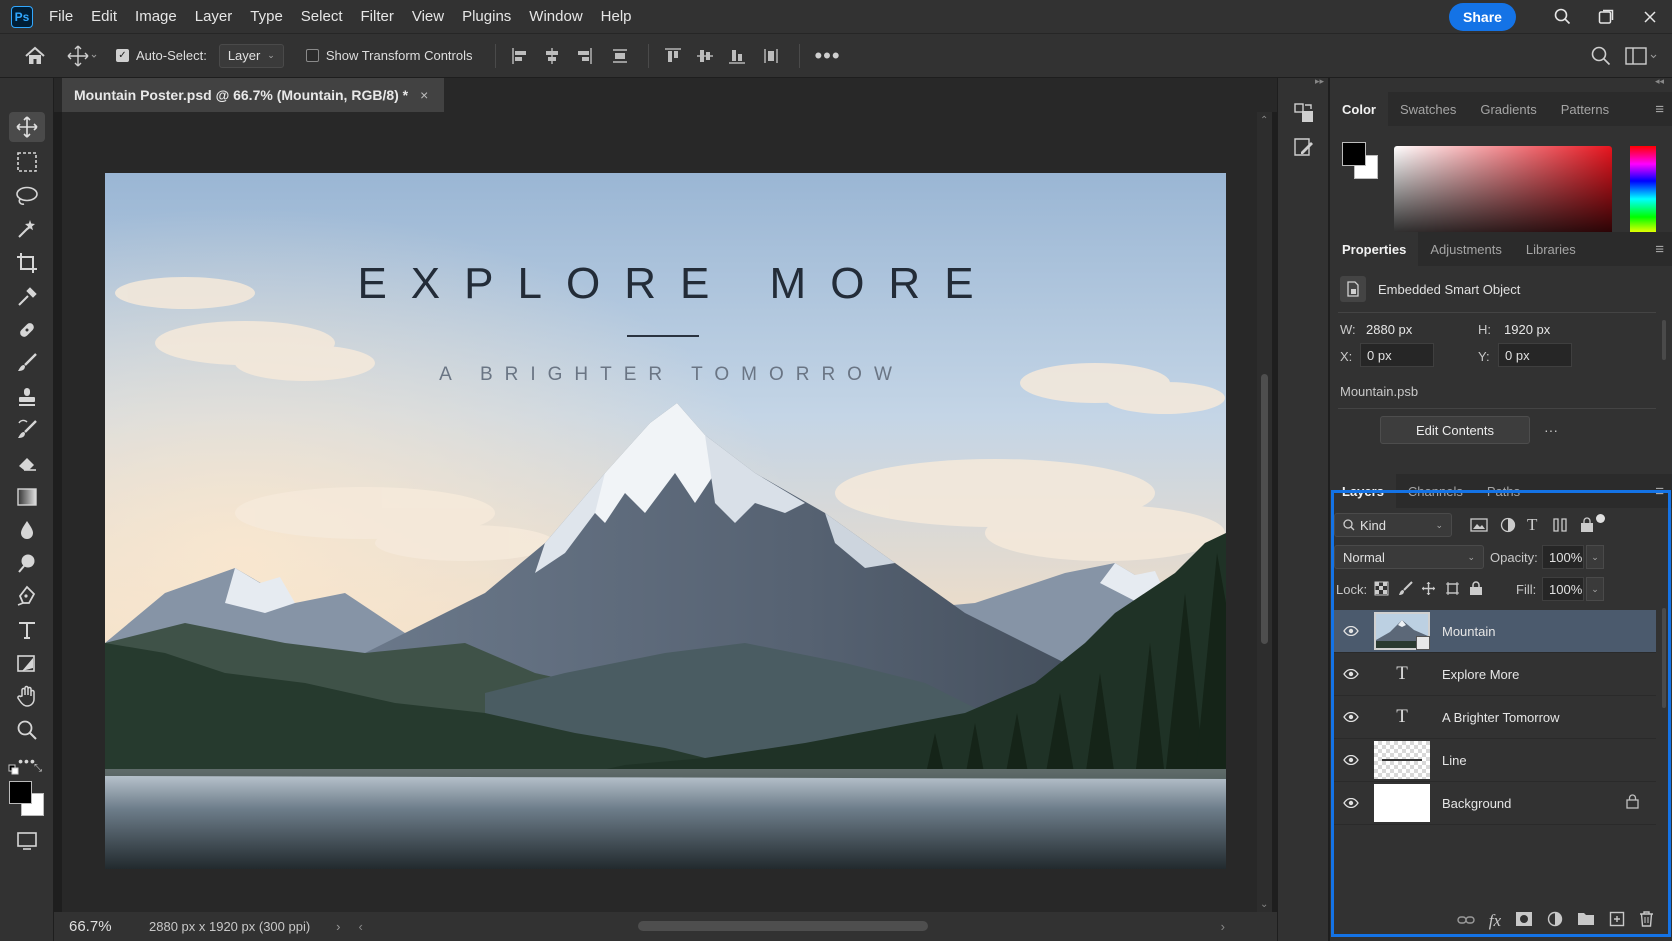  Describe the element at coordinates (424, 95) in the screenshot. I see `close-tab-icon: ×` at that location.